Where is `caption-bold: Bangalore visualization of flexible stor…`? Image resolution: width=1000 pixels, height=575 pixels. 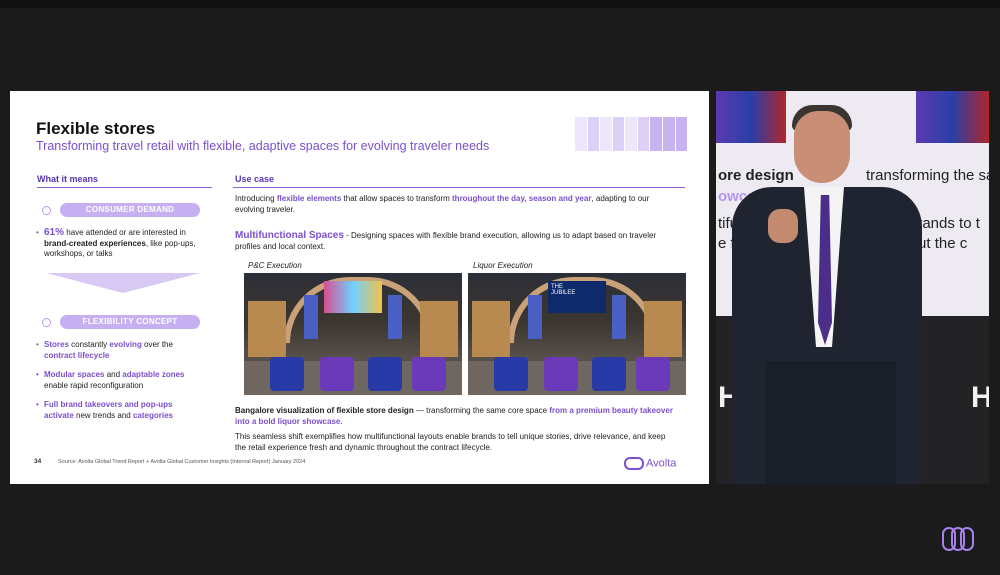
caption-bold: Bangalore visualization of flexible stor… is located at coordinates (454, 416).